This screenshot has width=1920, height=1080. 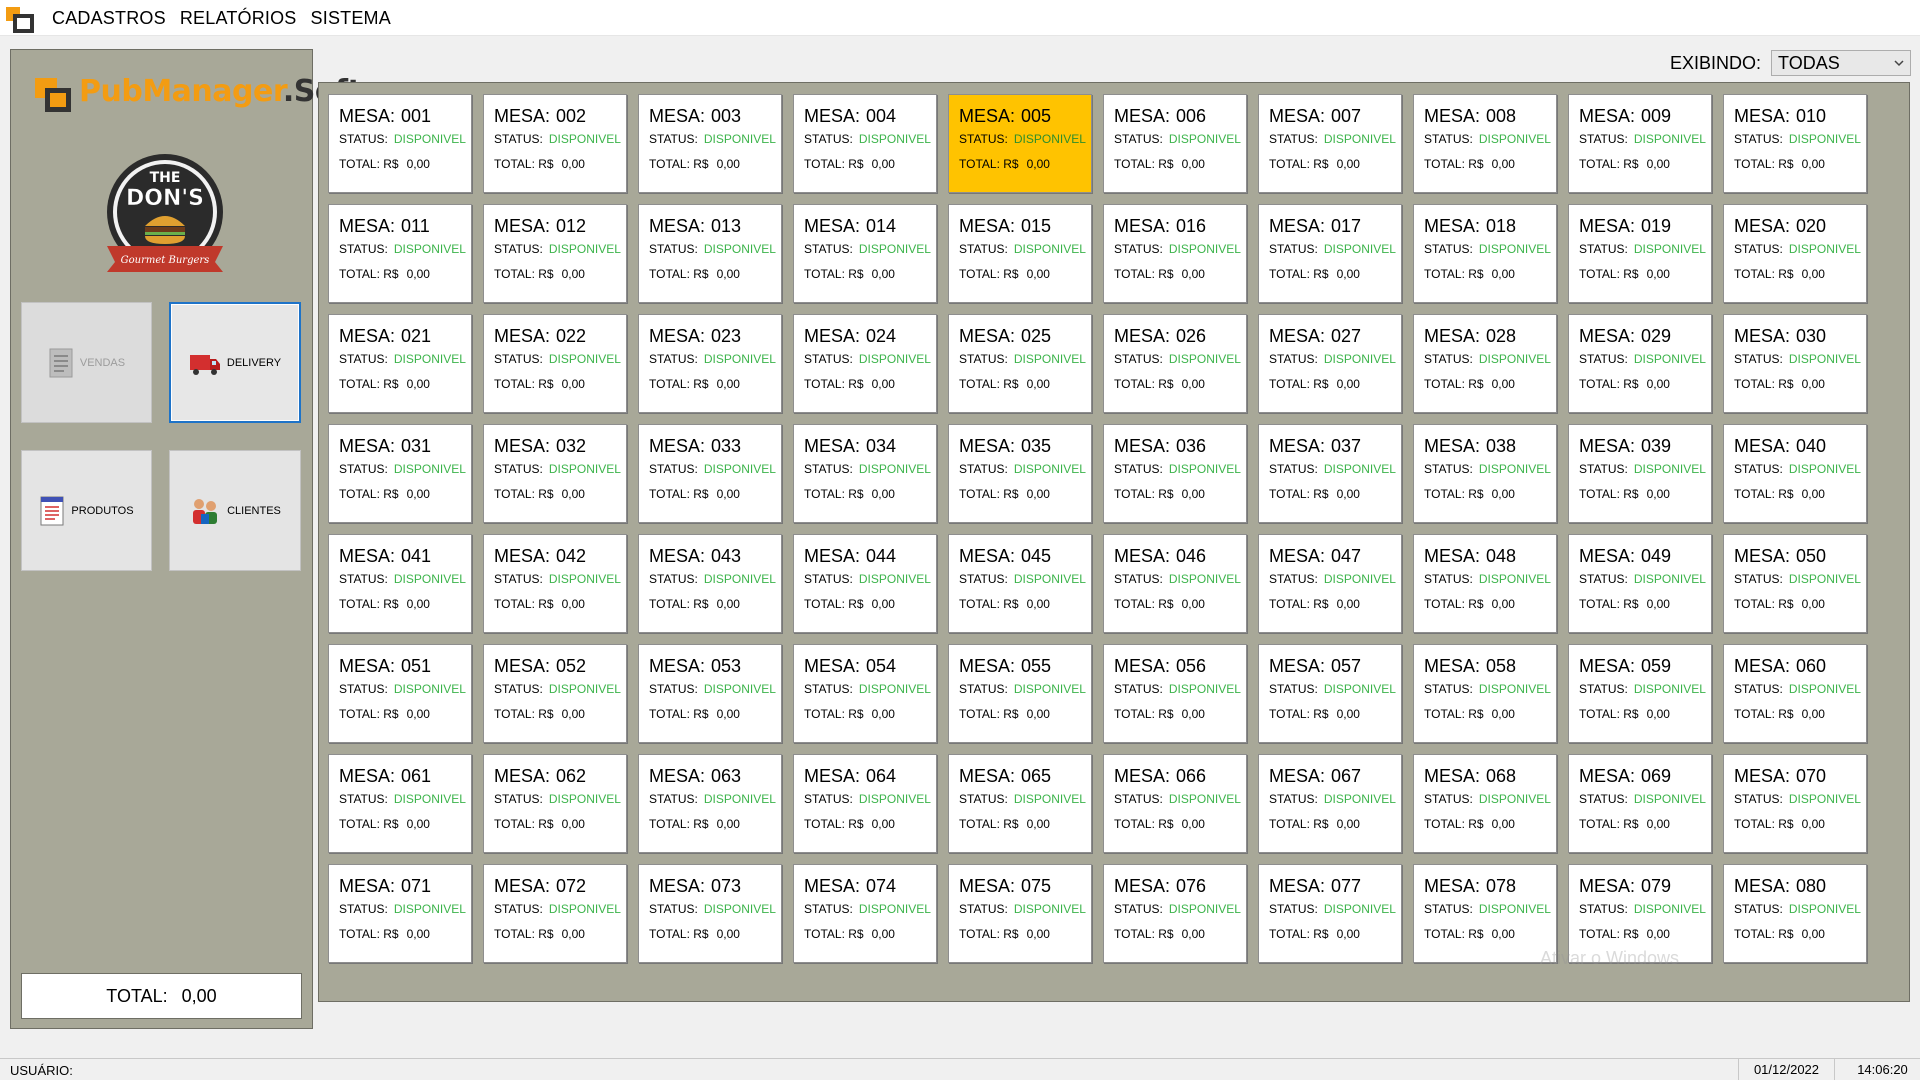 What do you see at coordinates (865, 803) in the screenshot?
I see `table-card: MESA: 064 STATUS: DISPONIVEL TOTAL: R$ 0,00` at bounding box center [865, 803].